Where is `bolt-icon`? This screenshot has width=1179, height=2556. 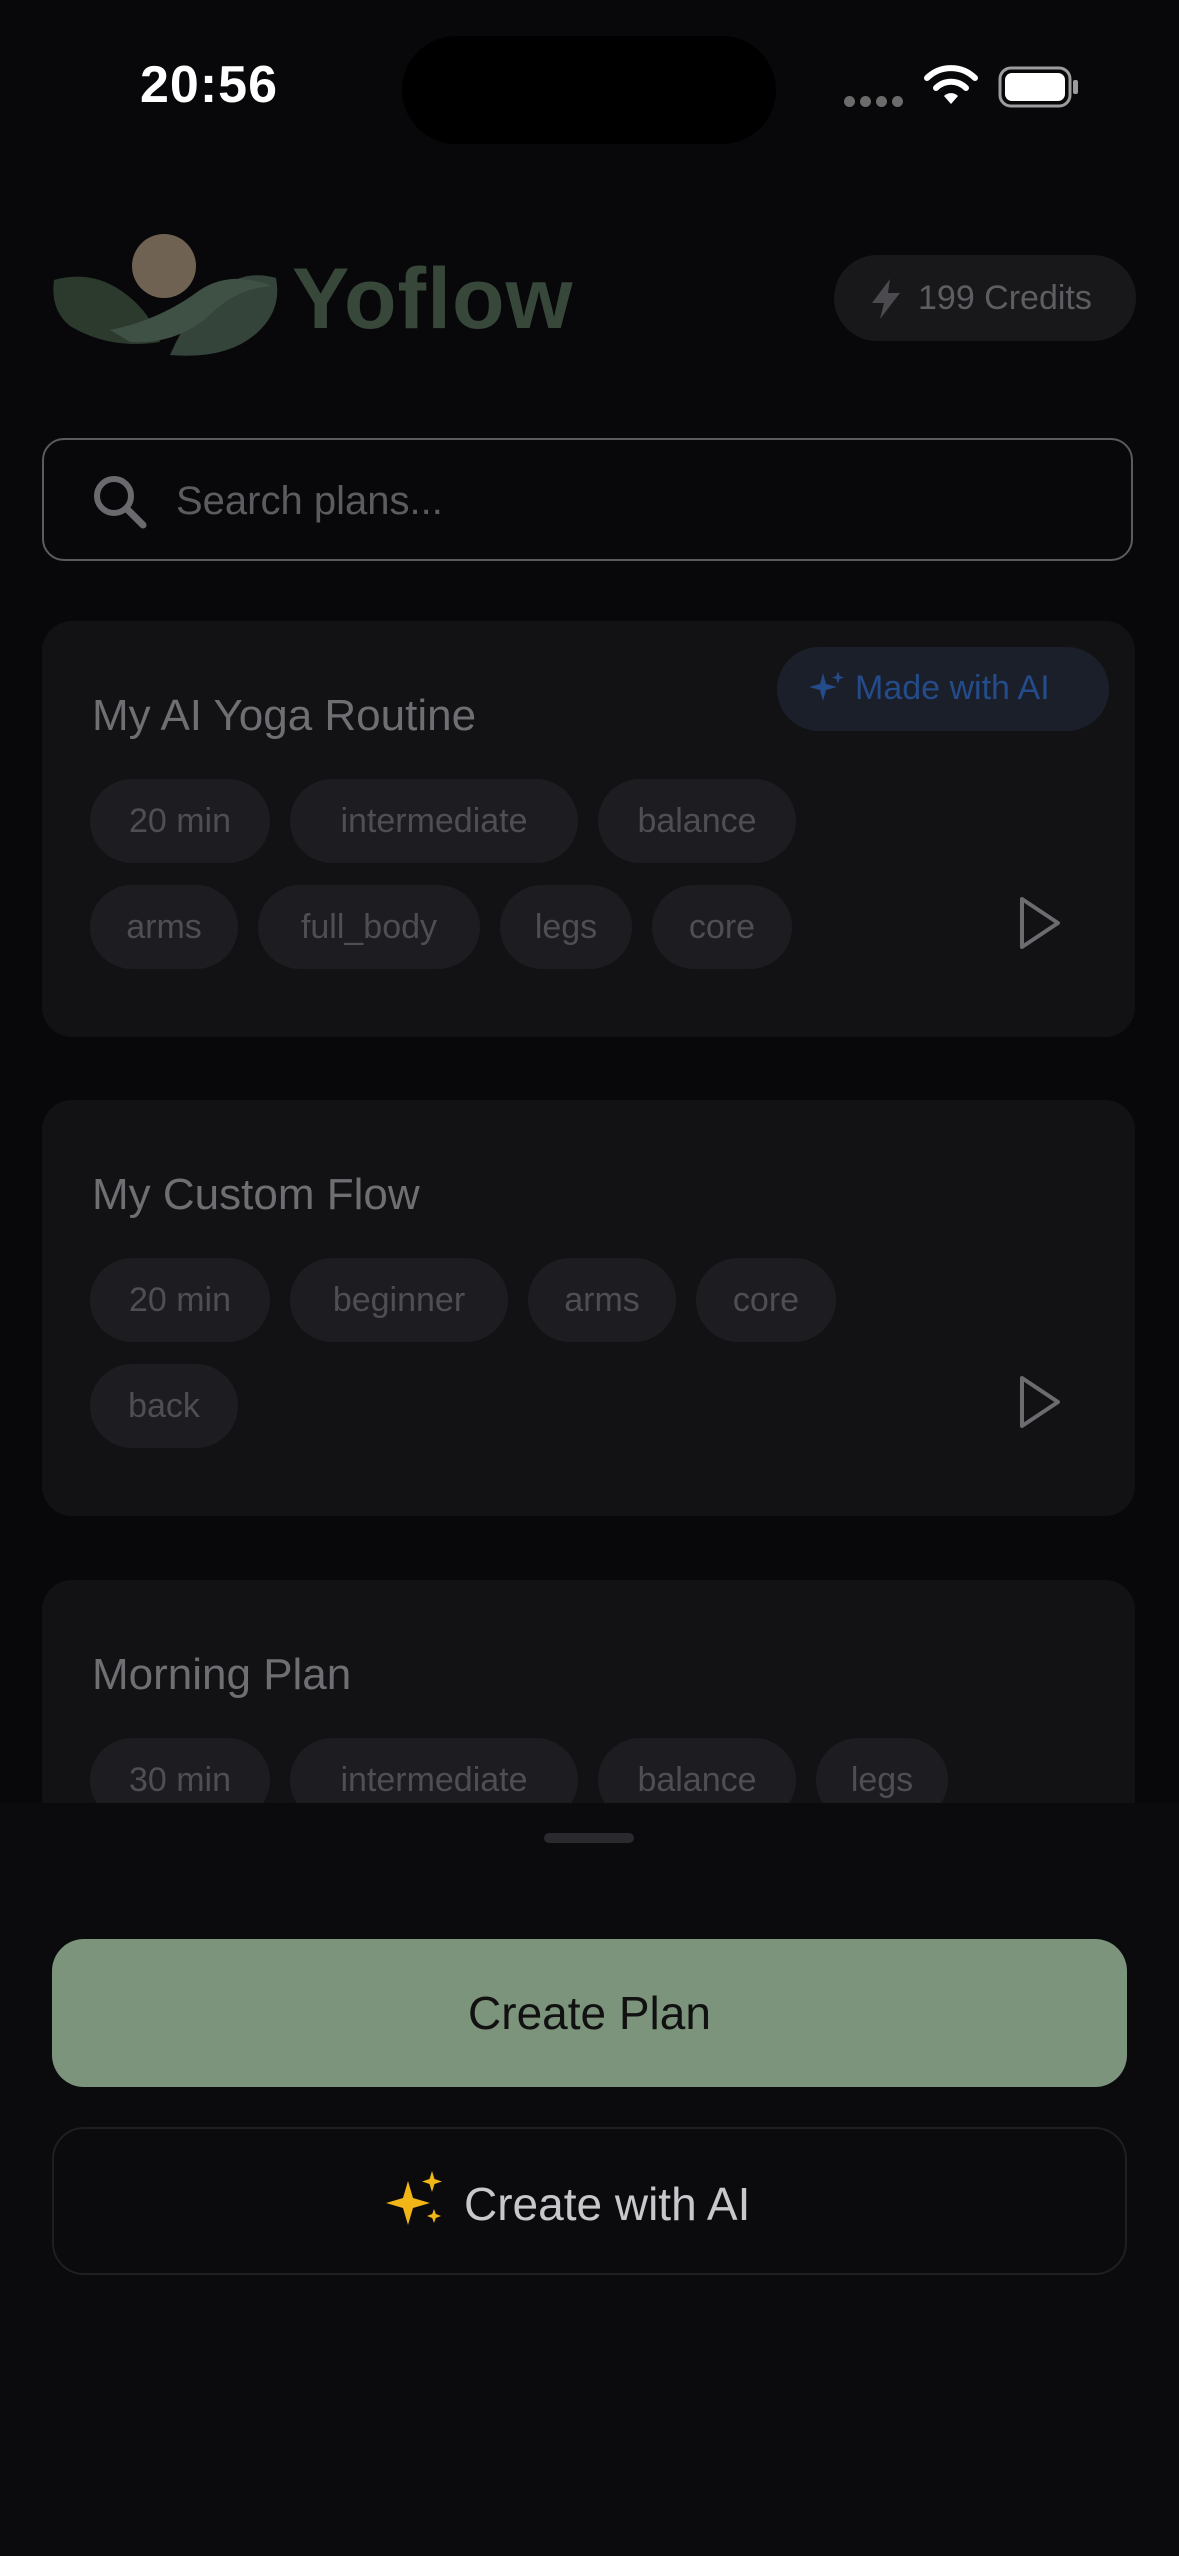
bolt-icon is located at coordinates (886, 301).